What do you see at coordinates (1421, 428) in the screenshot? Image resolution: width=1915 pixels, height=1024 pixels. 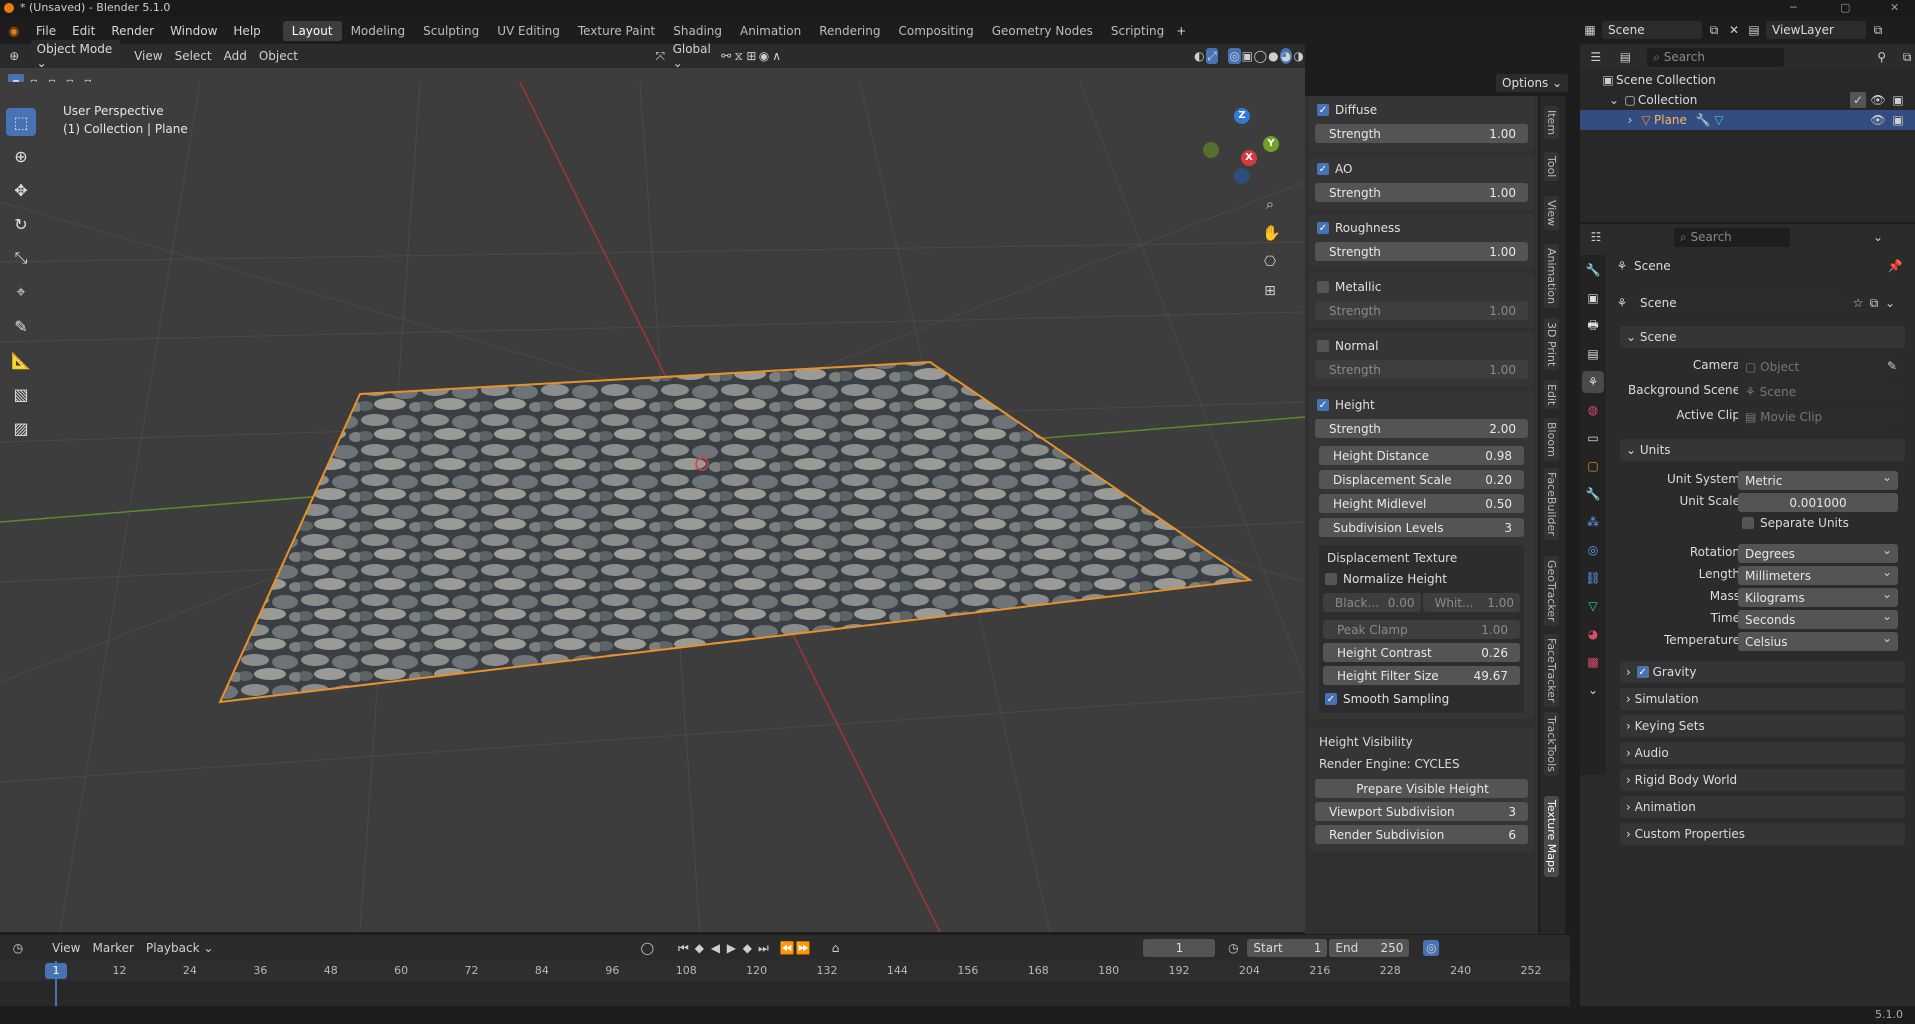 I see `height-strength-field: Strength 2.00` at bounding box center [1421, 428].